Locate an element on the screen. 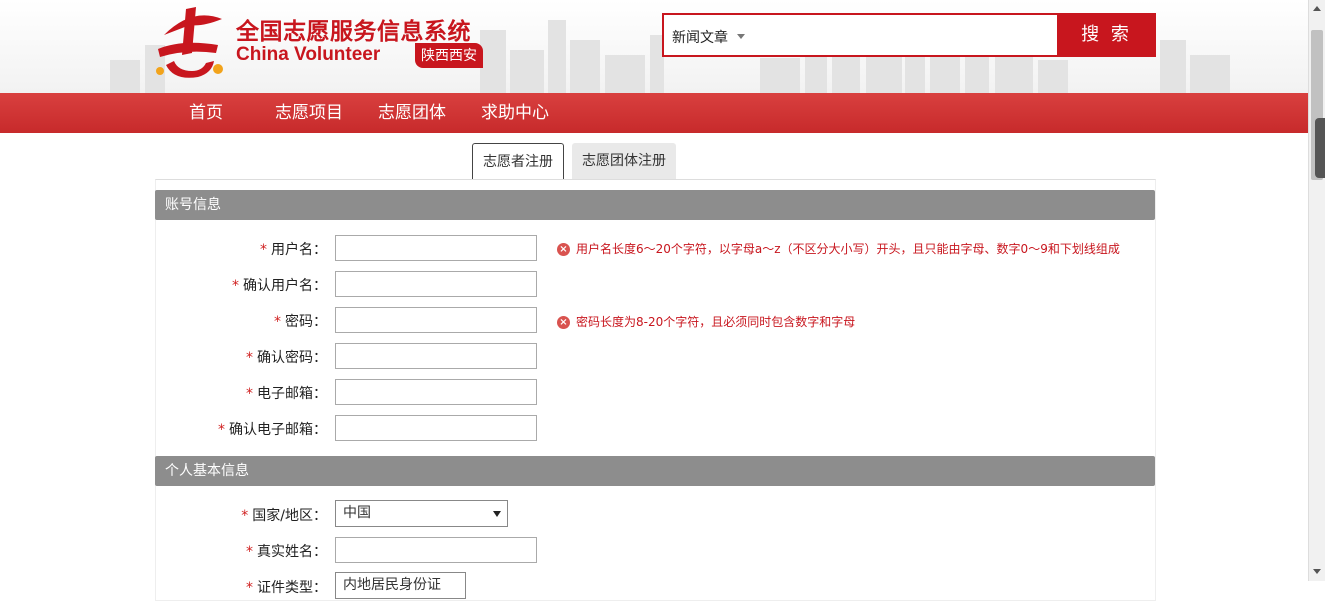 The height and width of the screenshot is (601, 1325). site-logo: 全国志愿服务信息系统 China Volunteer 陕西西安 is located at coordinates (317, 45).